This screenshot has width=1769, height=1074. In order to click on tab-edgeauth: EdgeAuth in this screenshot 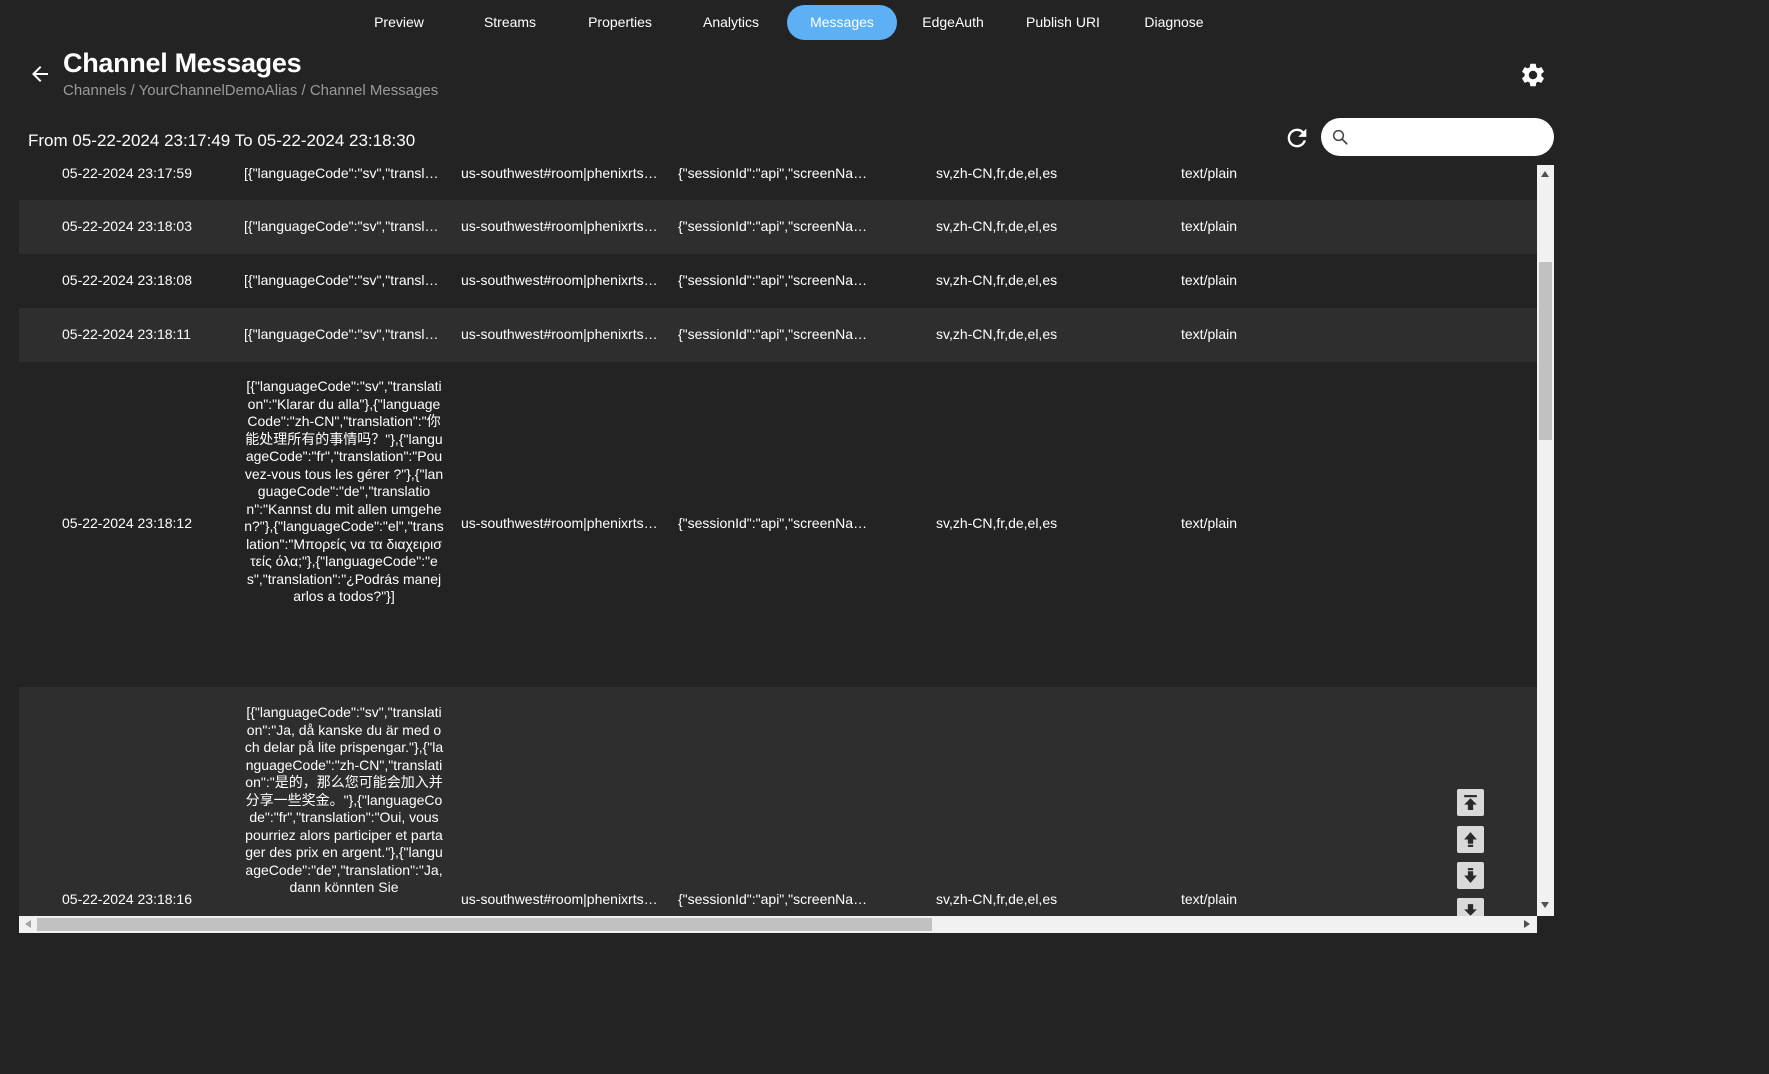, I will do `click(953, 22)`.